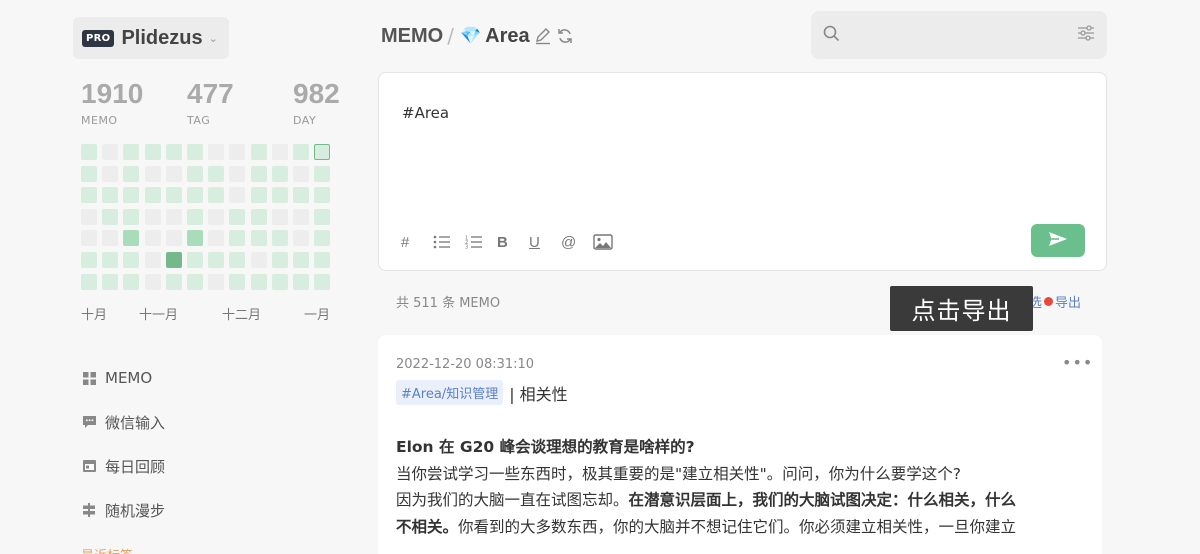 The width and height of the screenshot is (1200, 554). What do you see at coordinates (322, 152) in the screenshot?
I see `heatmap-cell-today` at bounding box center [322, 152].